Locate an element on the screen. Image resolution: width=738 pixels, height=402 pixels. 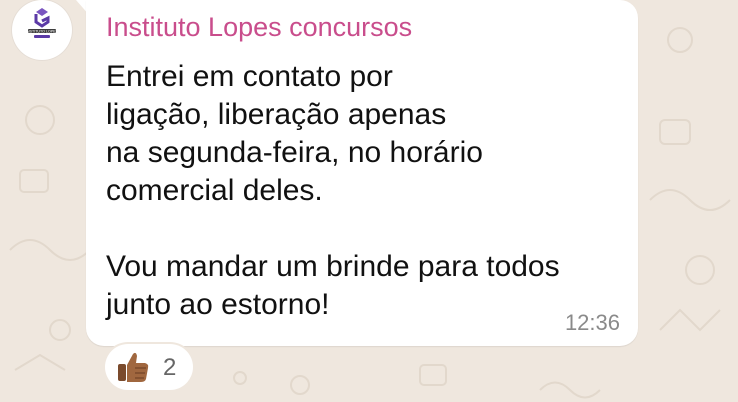
sender-avatar: INSTITUTO LOPES is located at coordinates (42, 30).